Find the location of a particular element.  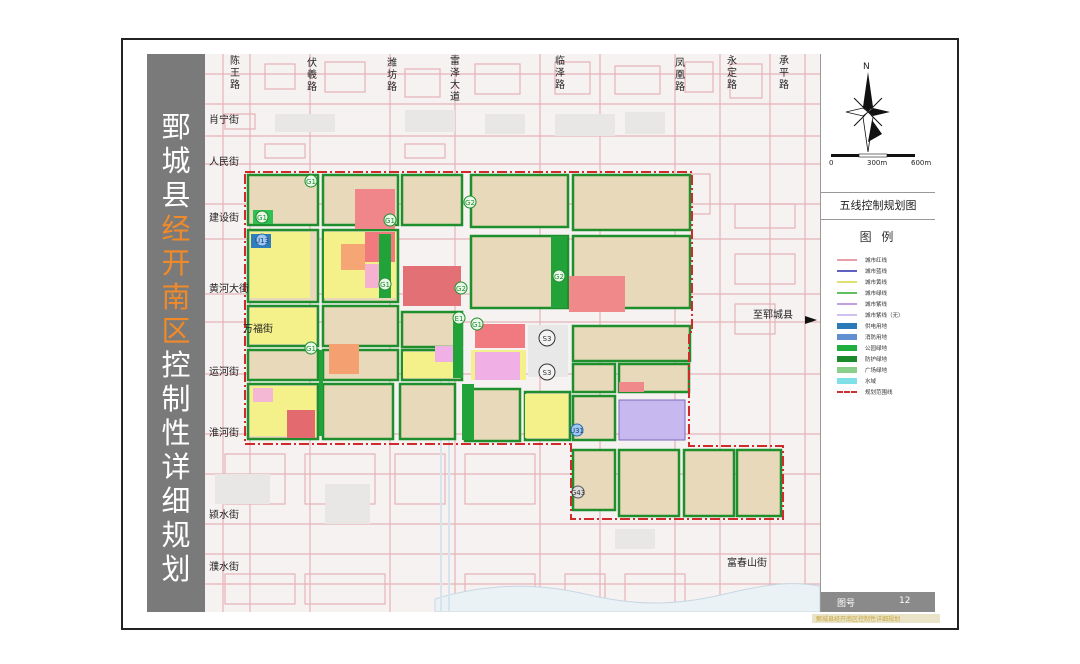

title-char: 细 is located at coordinates (176, 501).